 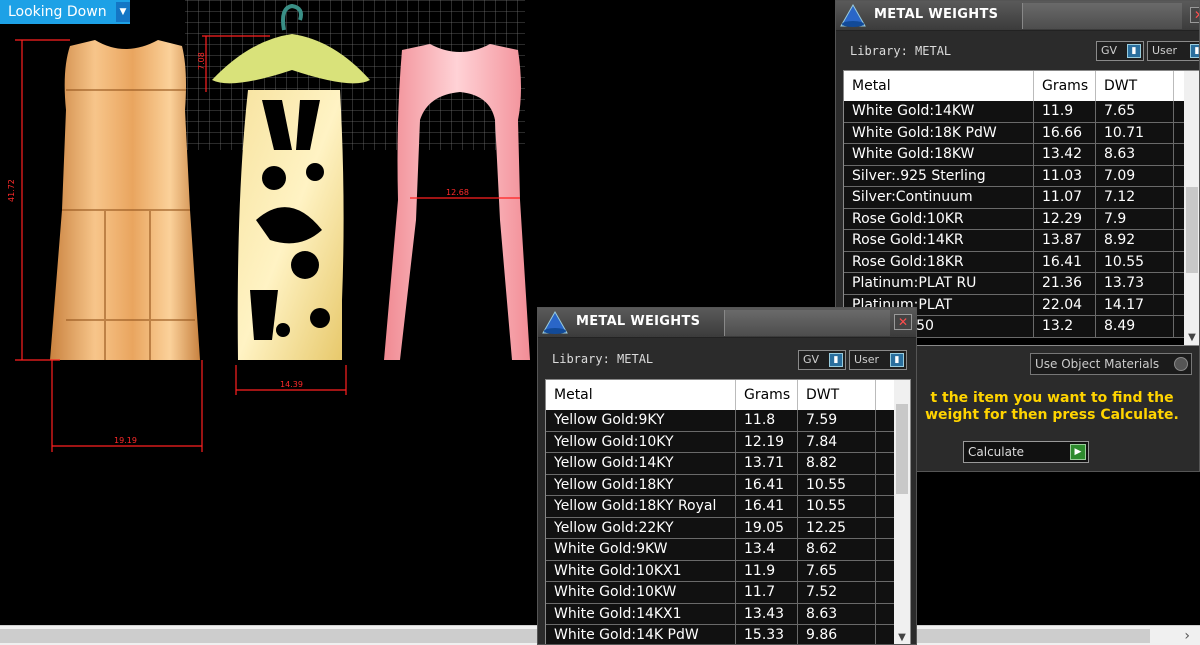 What do you see at coordinates (1065, 240) in the screenshot?
I see `cell-grams: 13.87` at bounding box center [1065, 240].